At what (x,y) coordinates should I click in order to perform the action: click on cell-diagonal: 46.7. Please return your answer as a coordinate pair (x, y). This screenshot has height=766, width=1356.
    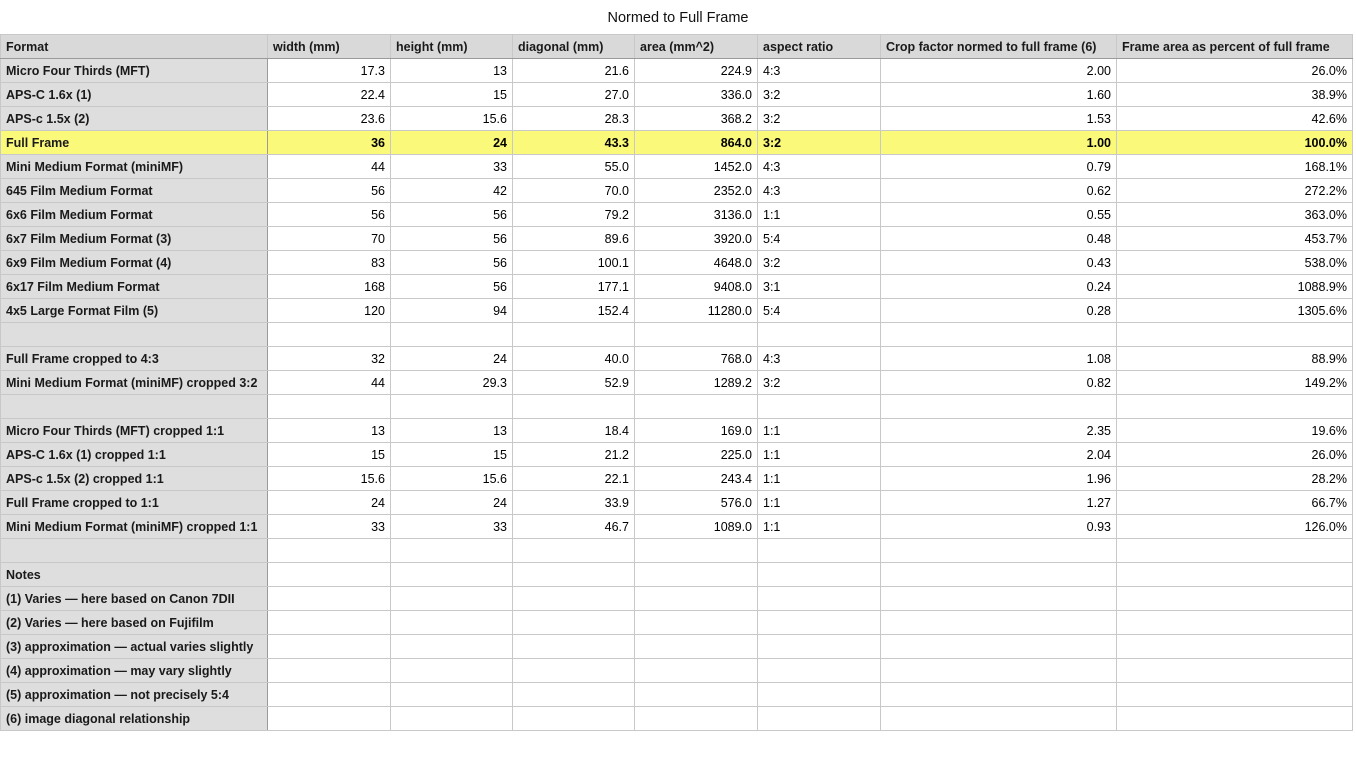
    Looking at the image, I should click on (573, 526).